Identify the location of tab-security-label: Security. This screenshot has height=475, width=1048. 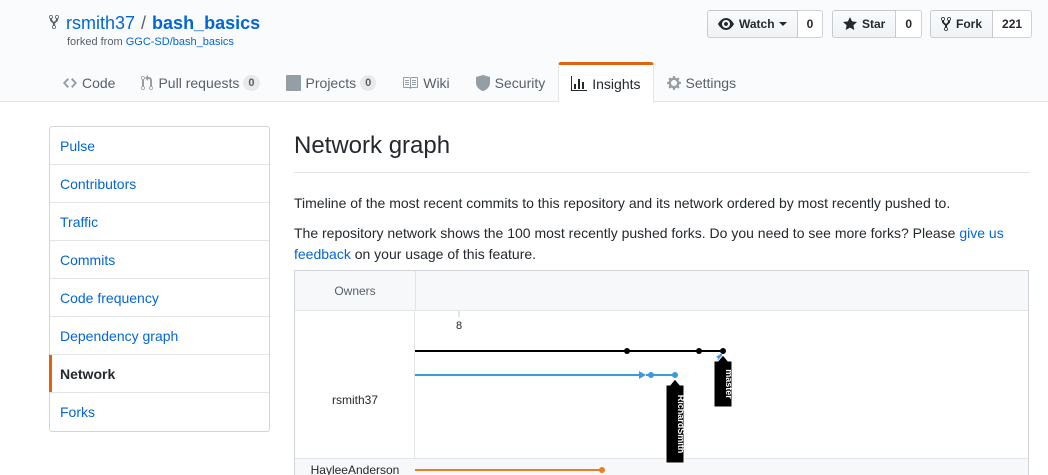
(520, 83).